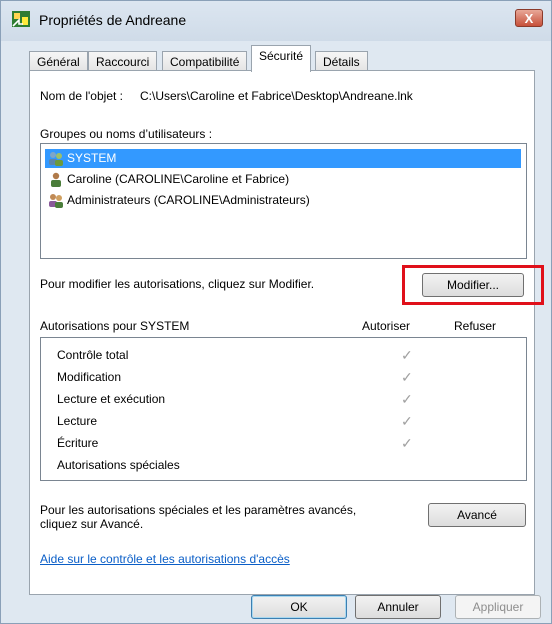 The height and width of the screenshot is (624, 552). Describe the element at coordinates (92, 524) in the screenshot. I see `advanced-hint-line2: cliquez sur Avancé.` at that location.